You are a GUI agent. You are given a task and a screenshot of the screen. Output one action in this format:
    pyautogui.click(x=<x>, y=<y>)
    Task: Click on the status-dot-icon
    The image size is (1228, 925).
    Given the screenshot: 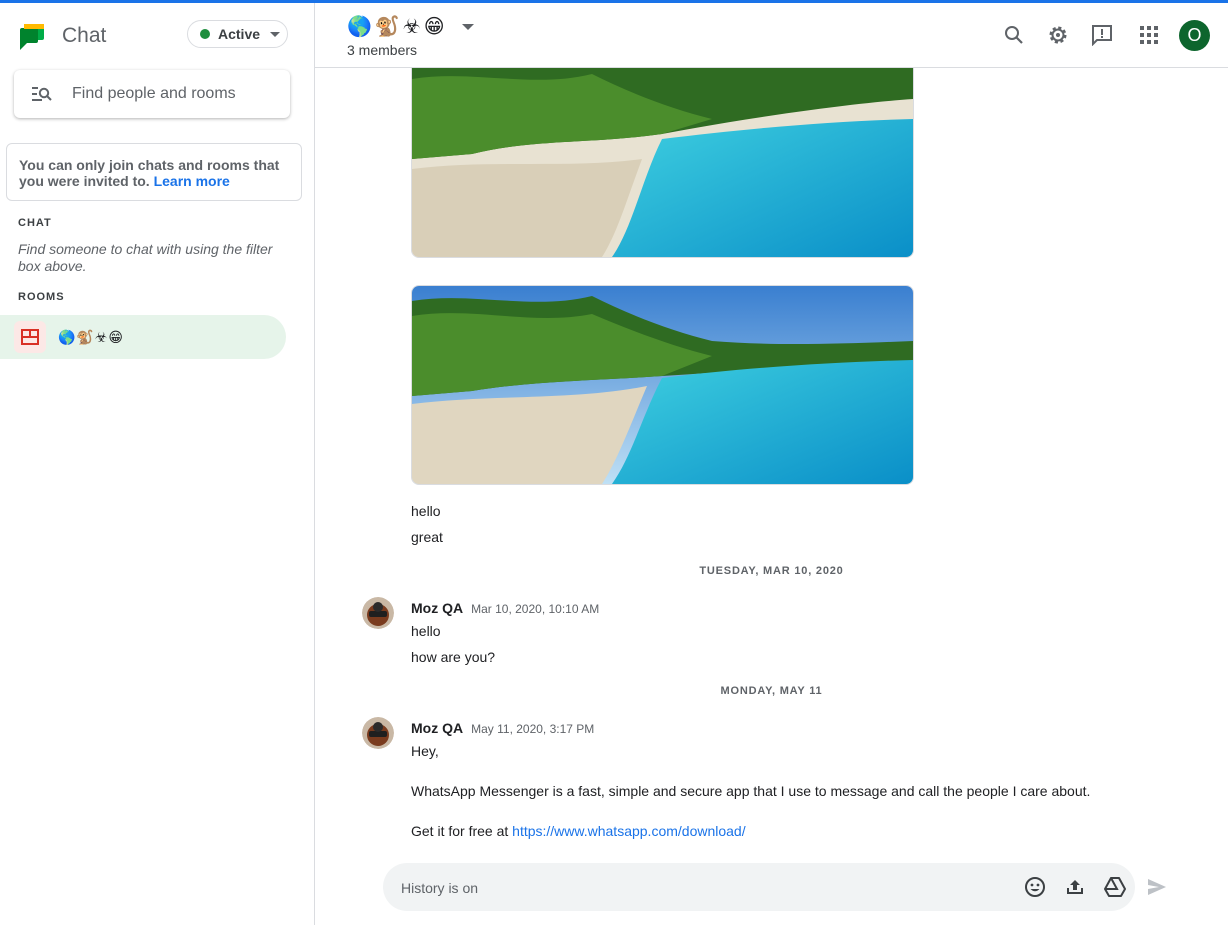 What is the action you would take?
    pyautogui.click(x=205, y=34)
    